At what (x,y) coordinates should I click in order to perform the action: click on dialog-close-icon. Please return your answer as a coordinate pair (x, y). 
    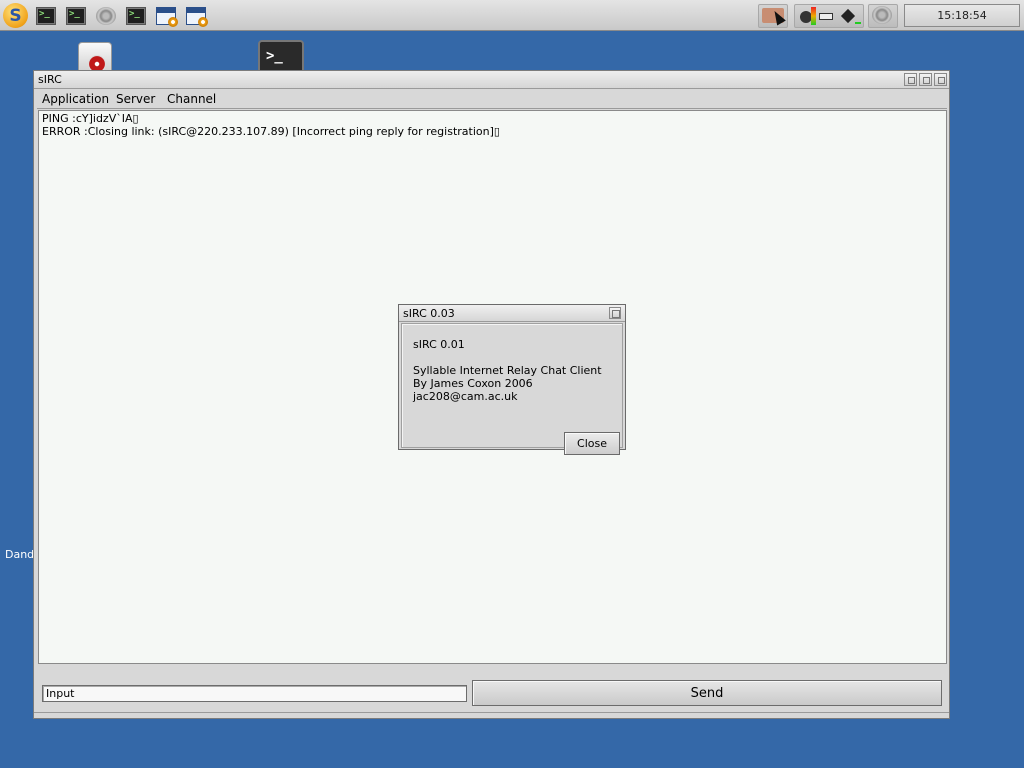
    Looking at the image, I should click on (615, 313).